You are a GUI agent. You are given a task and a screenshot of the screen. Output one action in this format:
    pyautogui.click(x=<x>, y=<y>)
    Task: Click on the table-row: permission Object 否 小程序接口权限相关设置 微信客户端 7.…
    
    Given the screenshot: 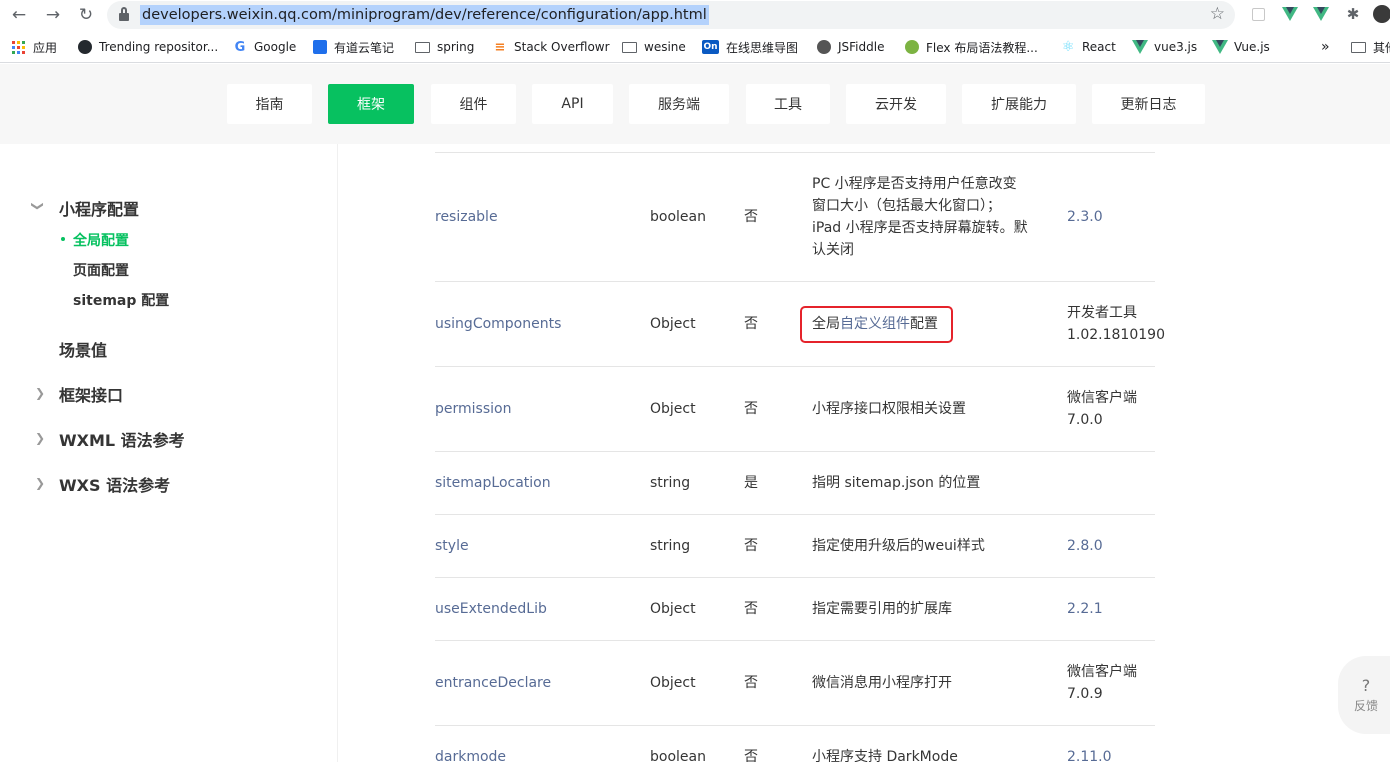 What is the action you would take?
    pyautogui.click(x=795, y=409)
    